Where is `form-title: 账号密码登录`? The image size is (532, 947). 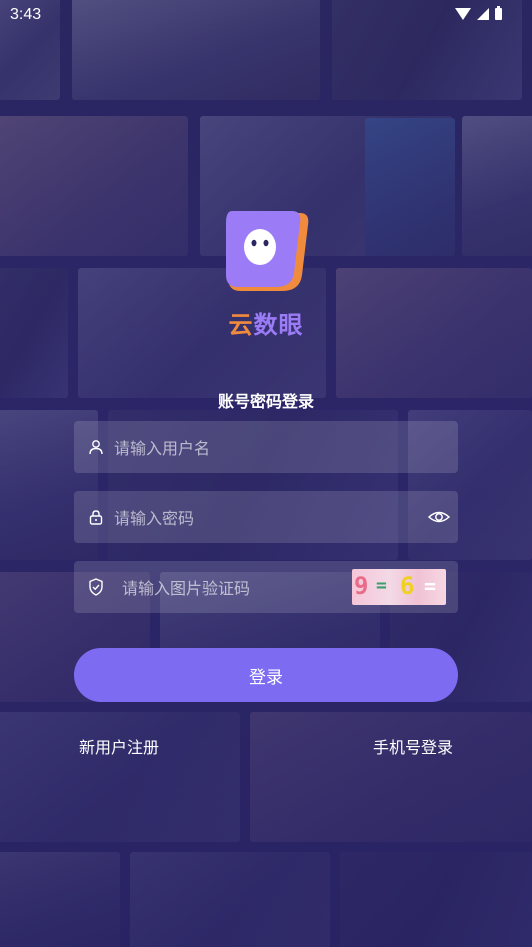 form-title: 账号密码登录 is located at coordinates (265, 401).